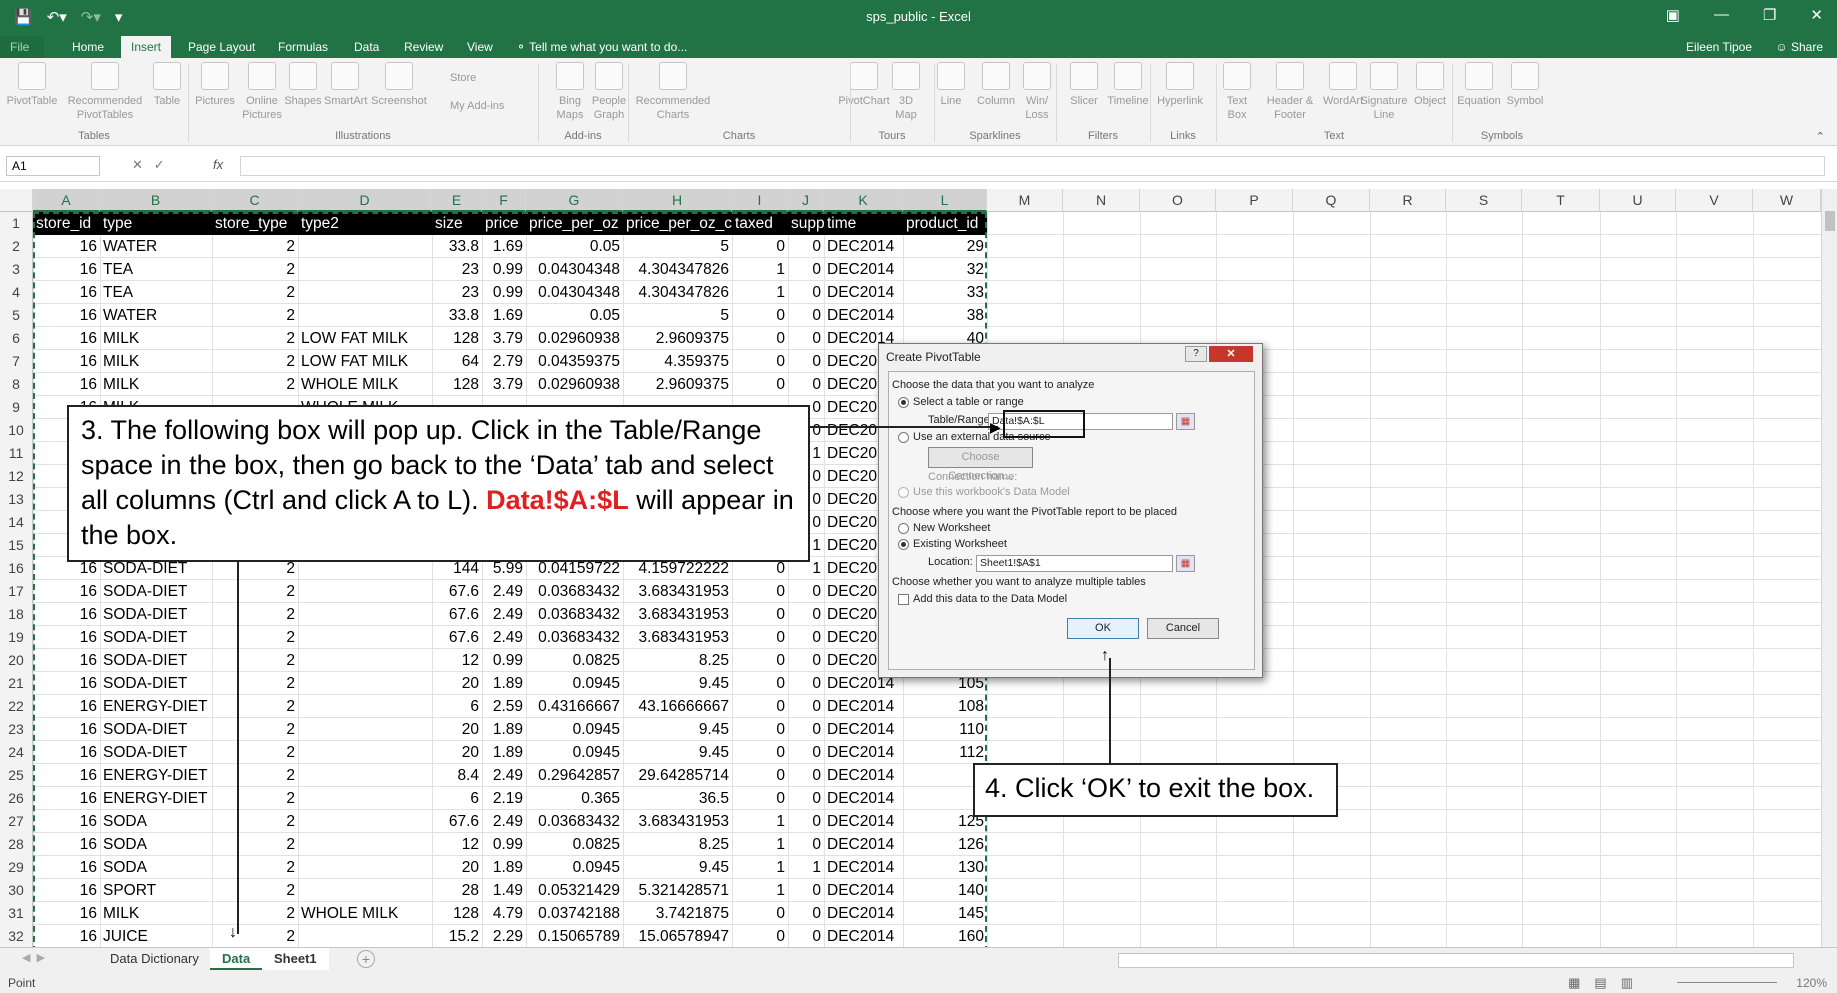 The height and width of the screenshot is (993, 1837). I want to click on cell: 3.79, so click(504, 384).